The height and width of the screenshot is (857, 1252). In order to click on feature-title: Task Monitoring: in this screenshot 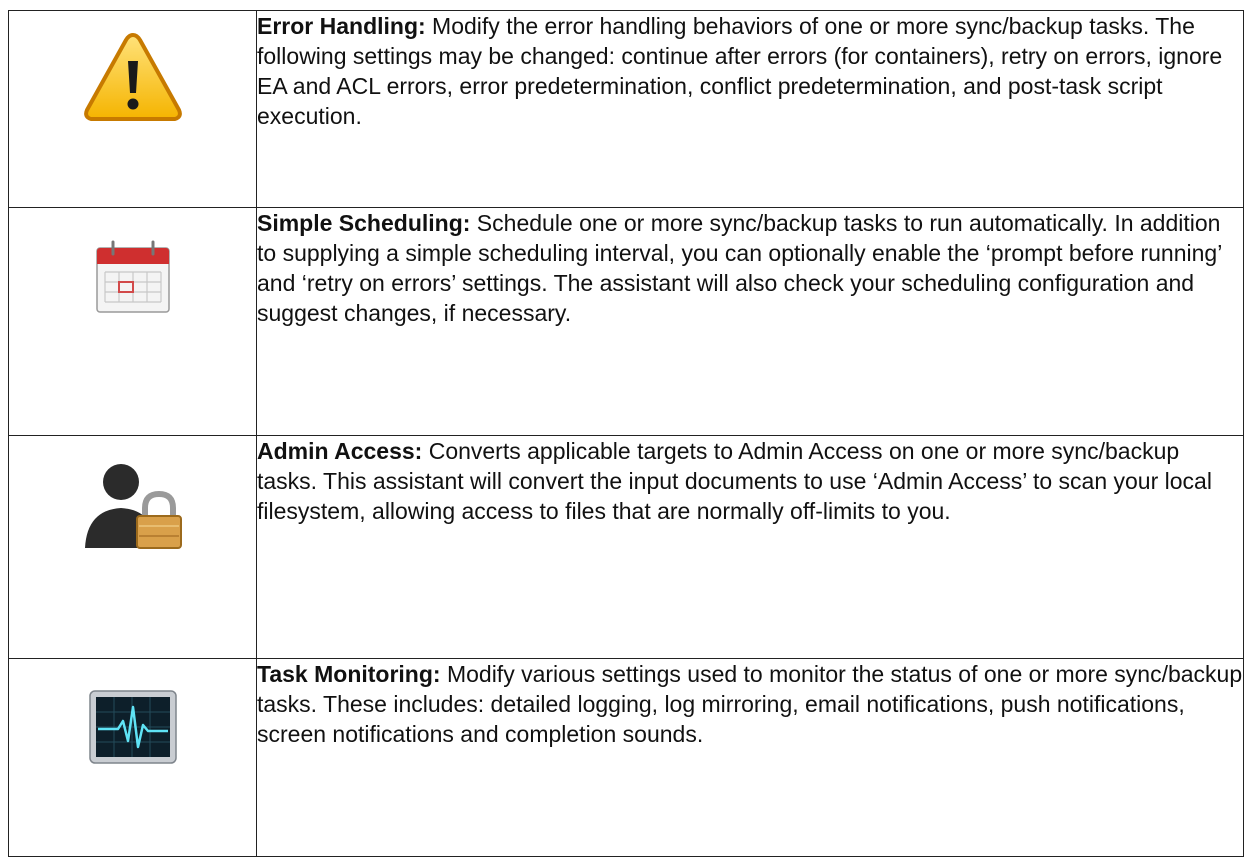, I will do `click(349, 674)`.